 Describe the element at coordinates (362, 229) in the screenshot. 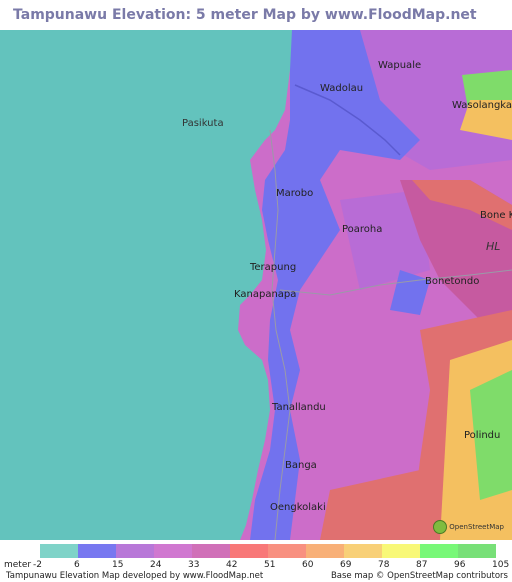

I see `place-poaroha: Poaroha` at that location.